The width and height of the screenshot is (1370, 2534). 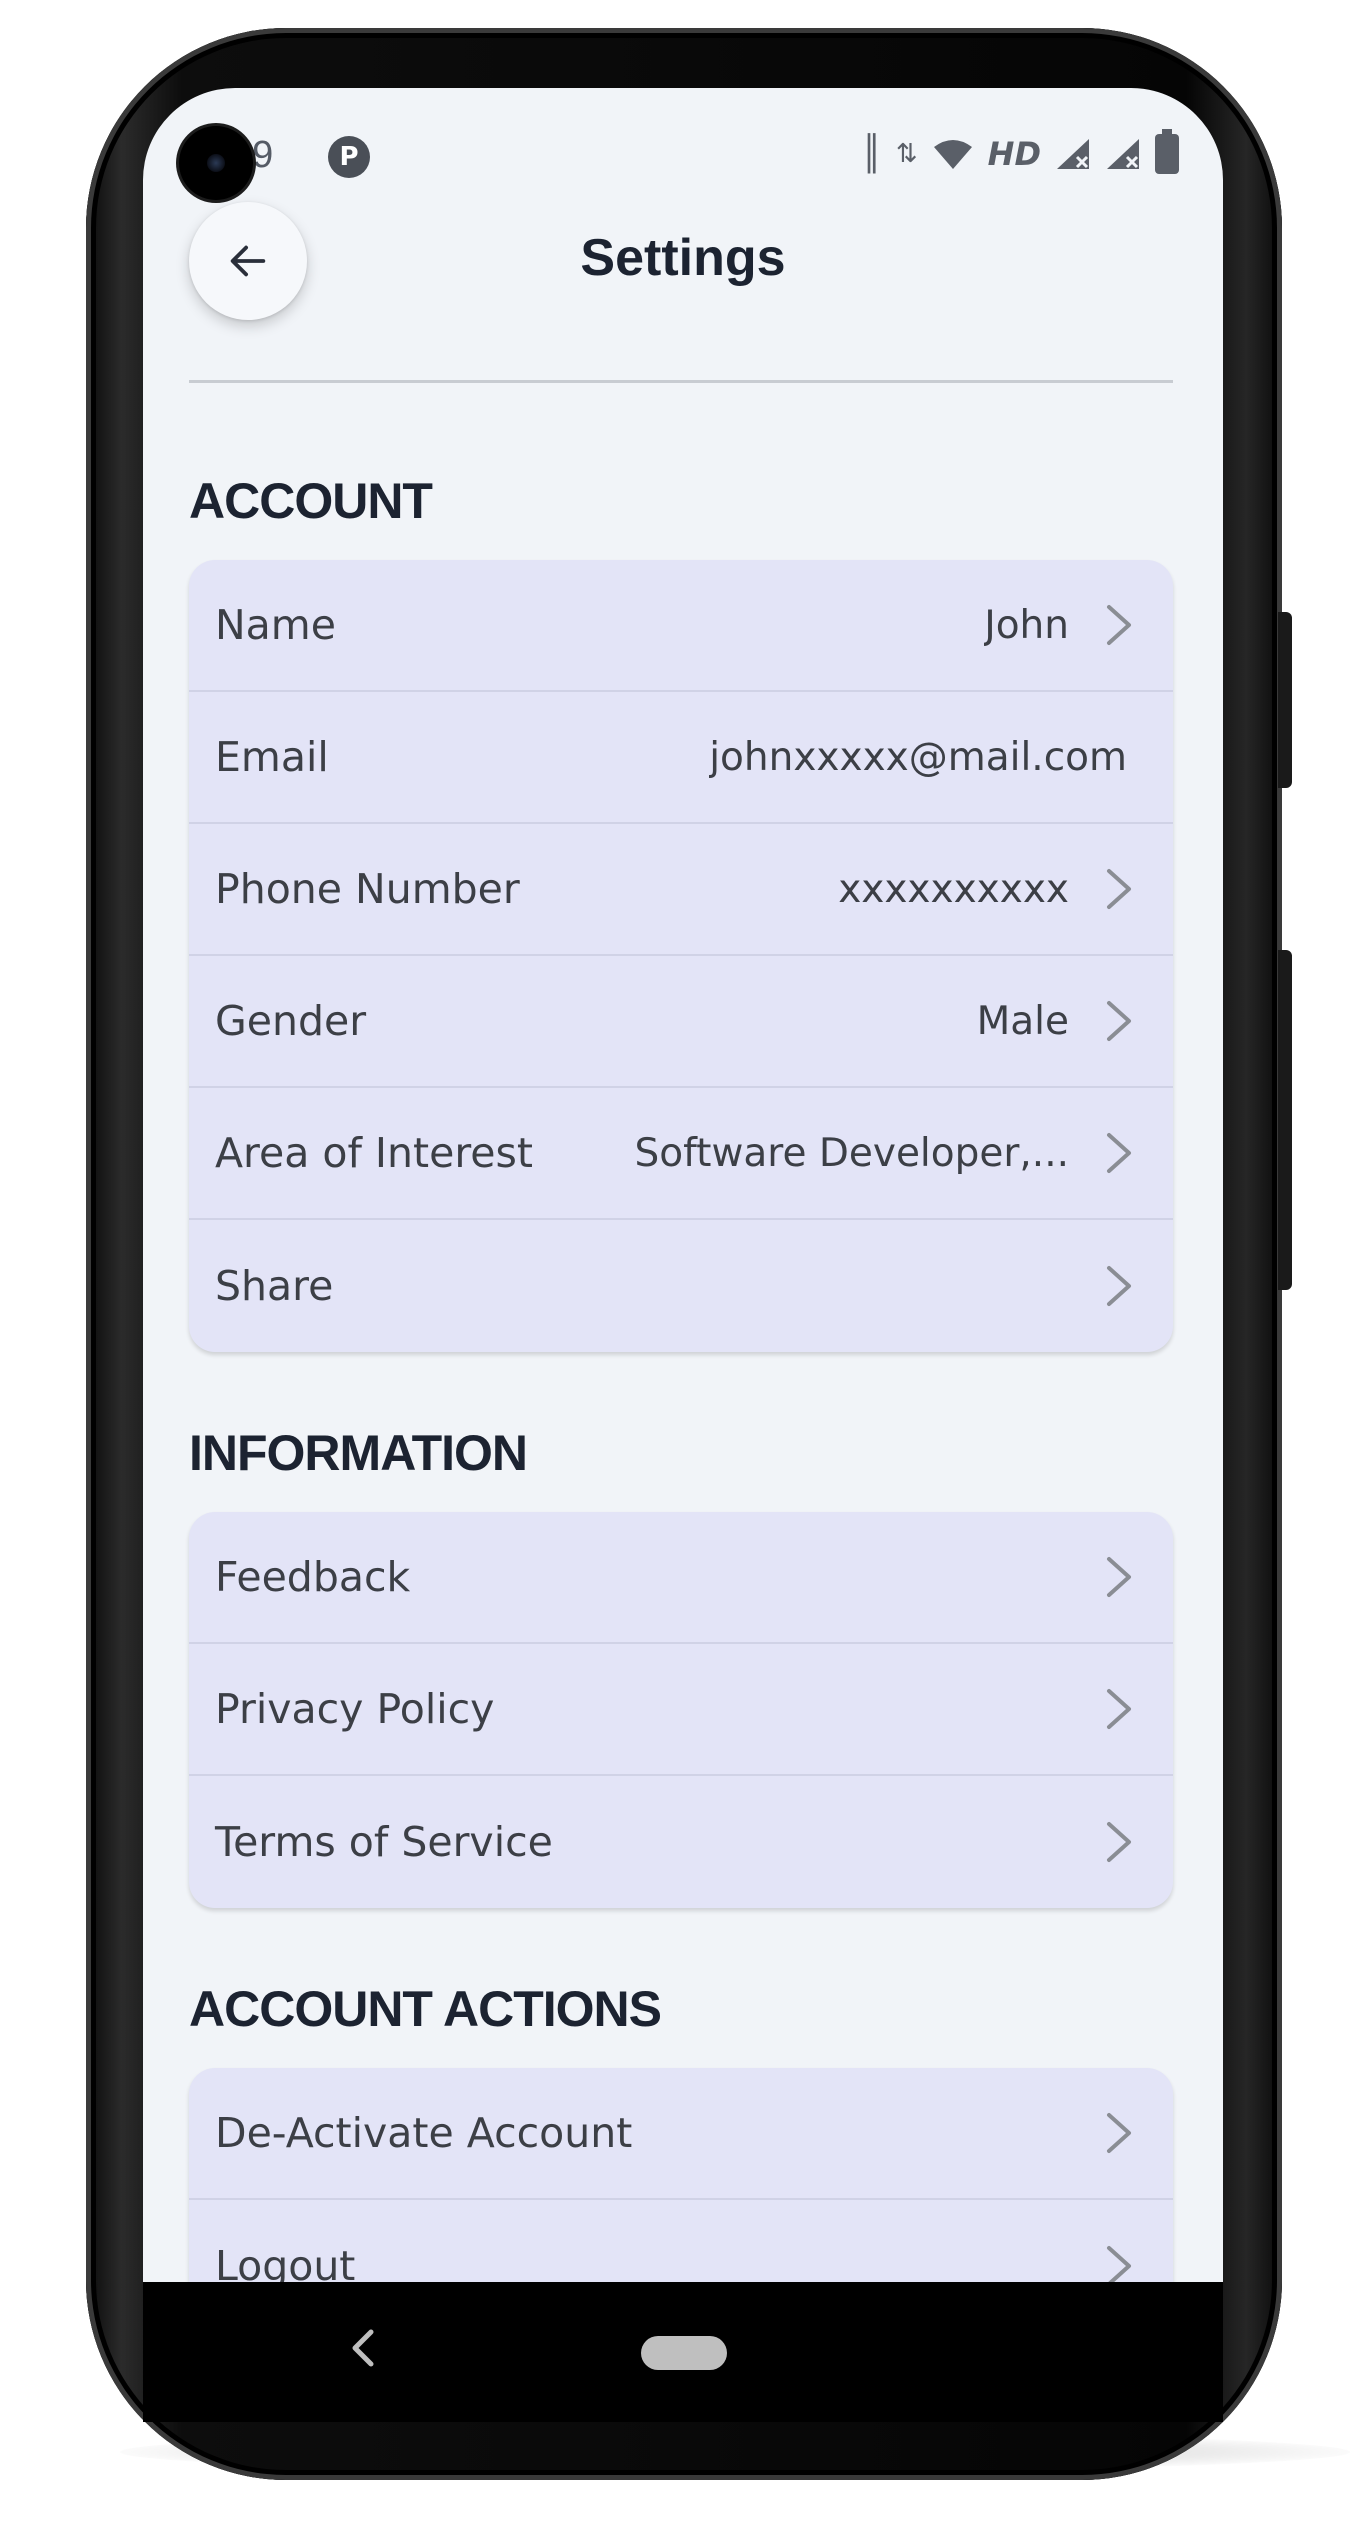 I want to click on status-icons: ║ ⇅ HD, so click(x=1020, y=152).